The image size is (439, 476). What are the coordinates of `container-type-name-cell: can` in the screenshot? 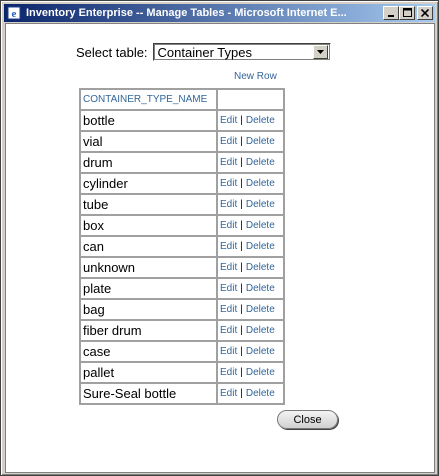 It's located at (148, 246).